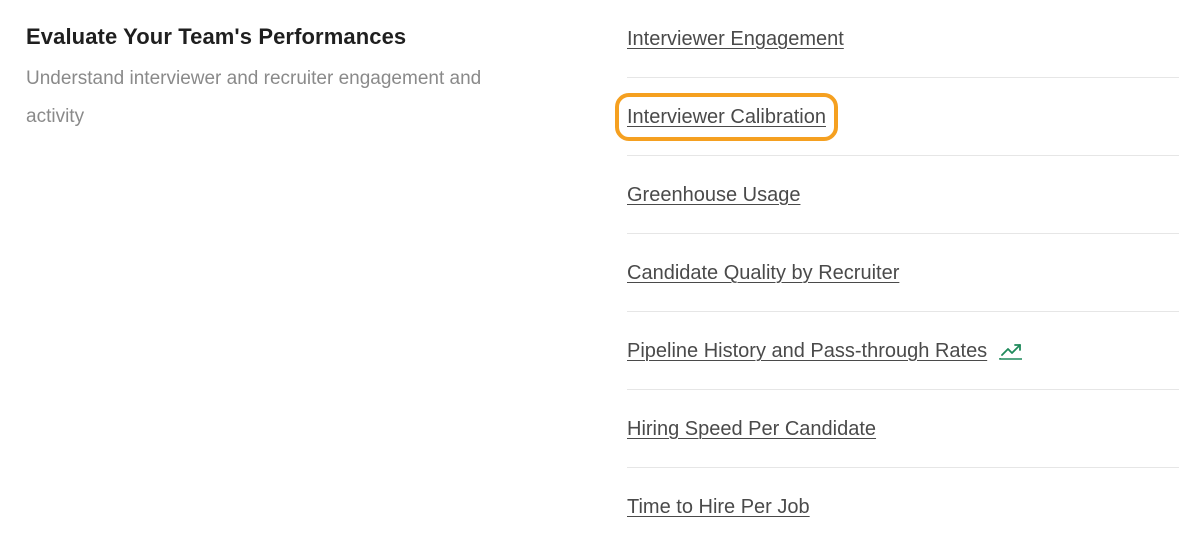 The width and height of the screenshot is (1195, 545). I want to click on report-link-pipeline-history: Pipeline History and Pass-through Rates, so click(807, 351).